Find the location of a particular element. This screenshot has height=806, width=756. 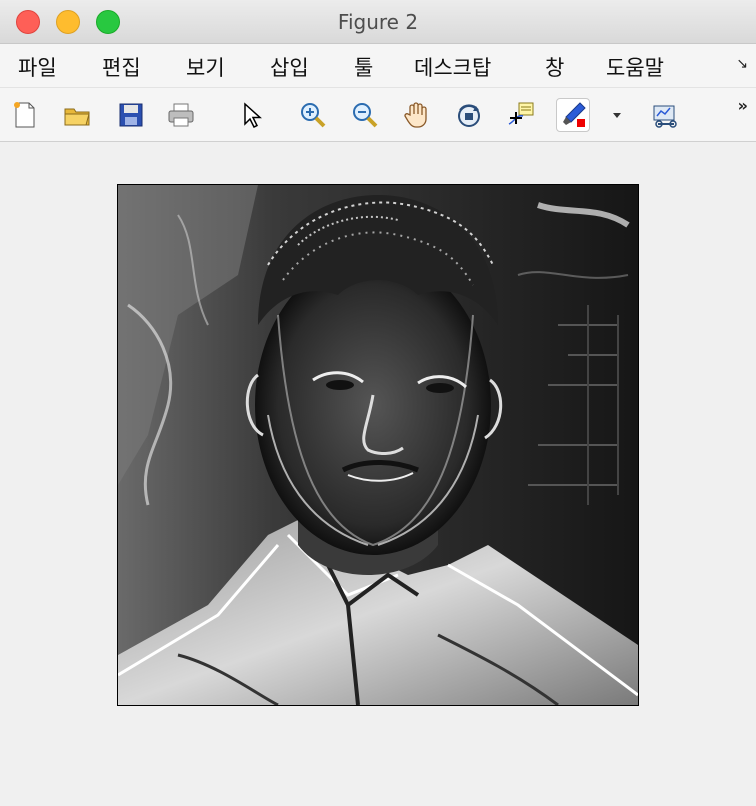

menu-tools: 툴 is located at coordinates (363, 67).